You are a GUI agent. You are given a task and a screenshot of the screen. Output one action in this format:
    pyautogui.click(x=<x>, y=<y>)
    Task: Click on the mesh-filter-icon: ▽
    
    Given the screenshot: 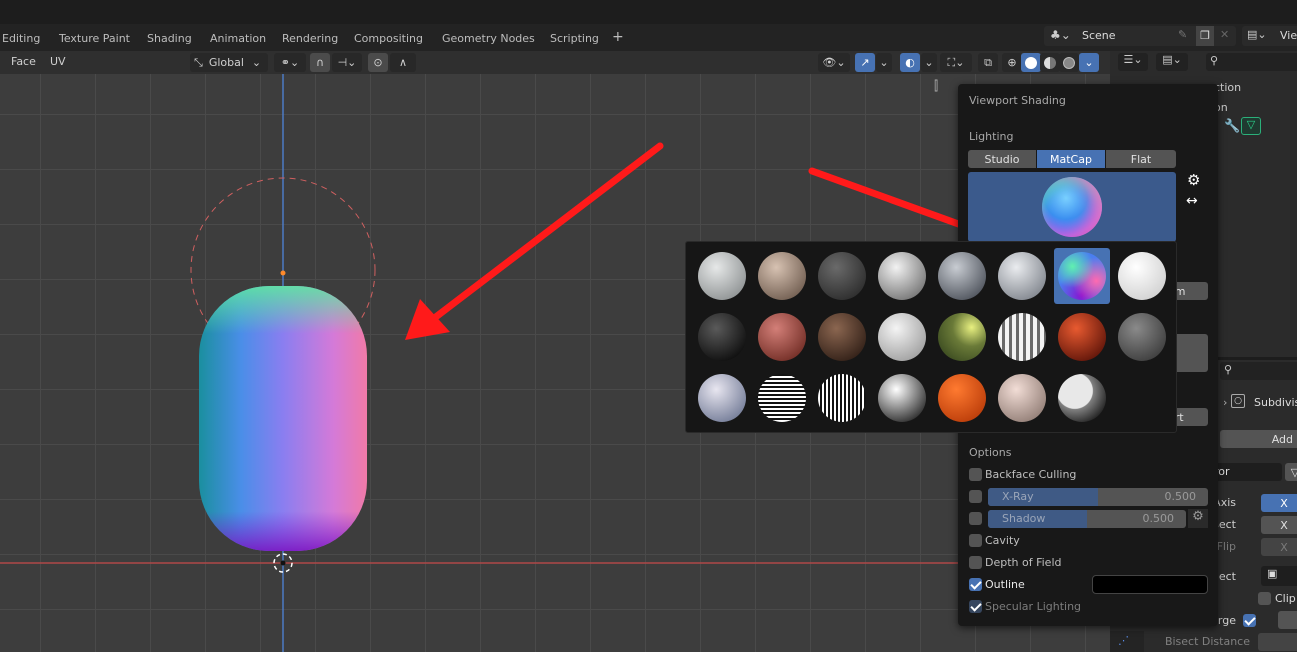 What is the action you would take?
    pyautogui.click(x=1291, y=472)
    